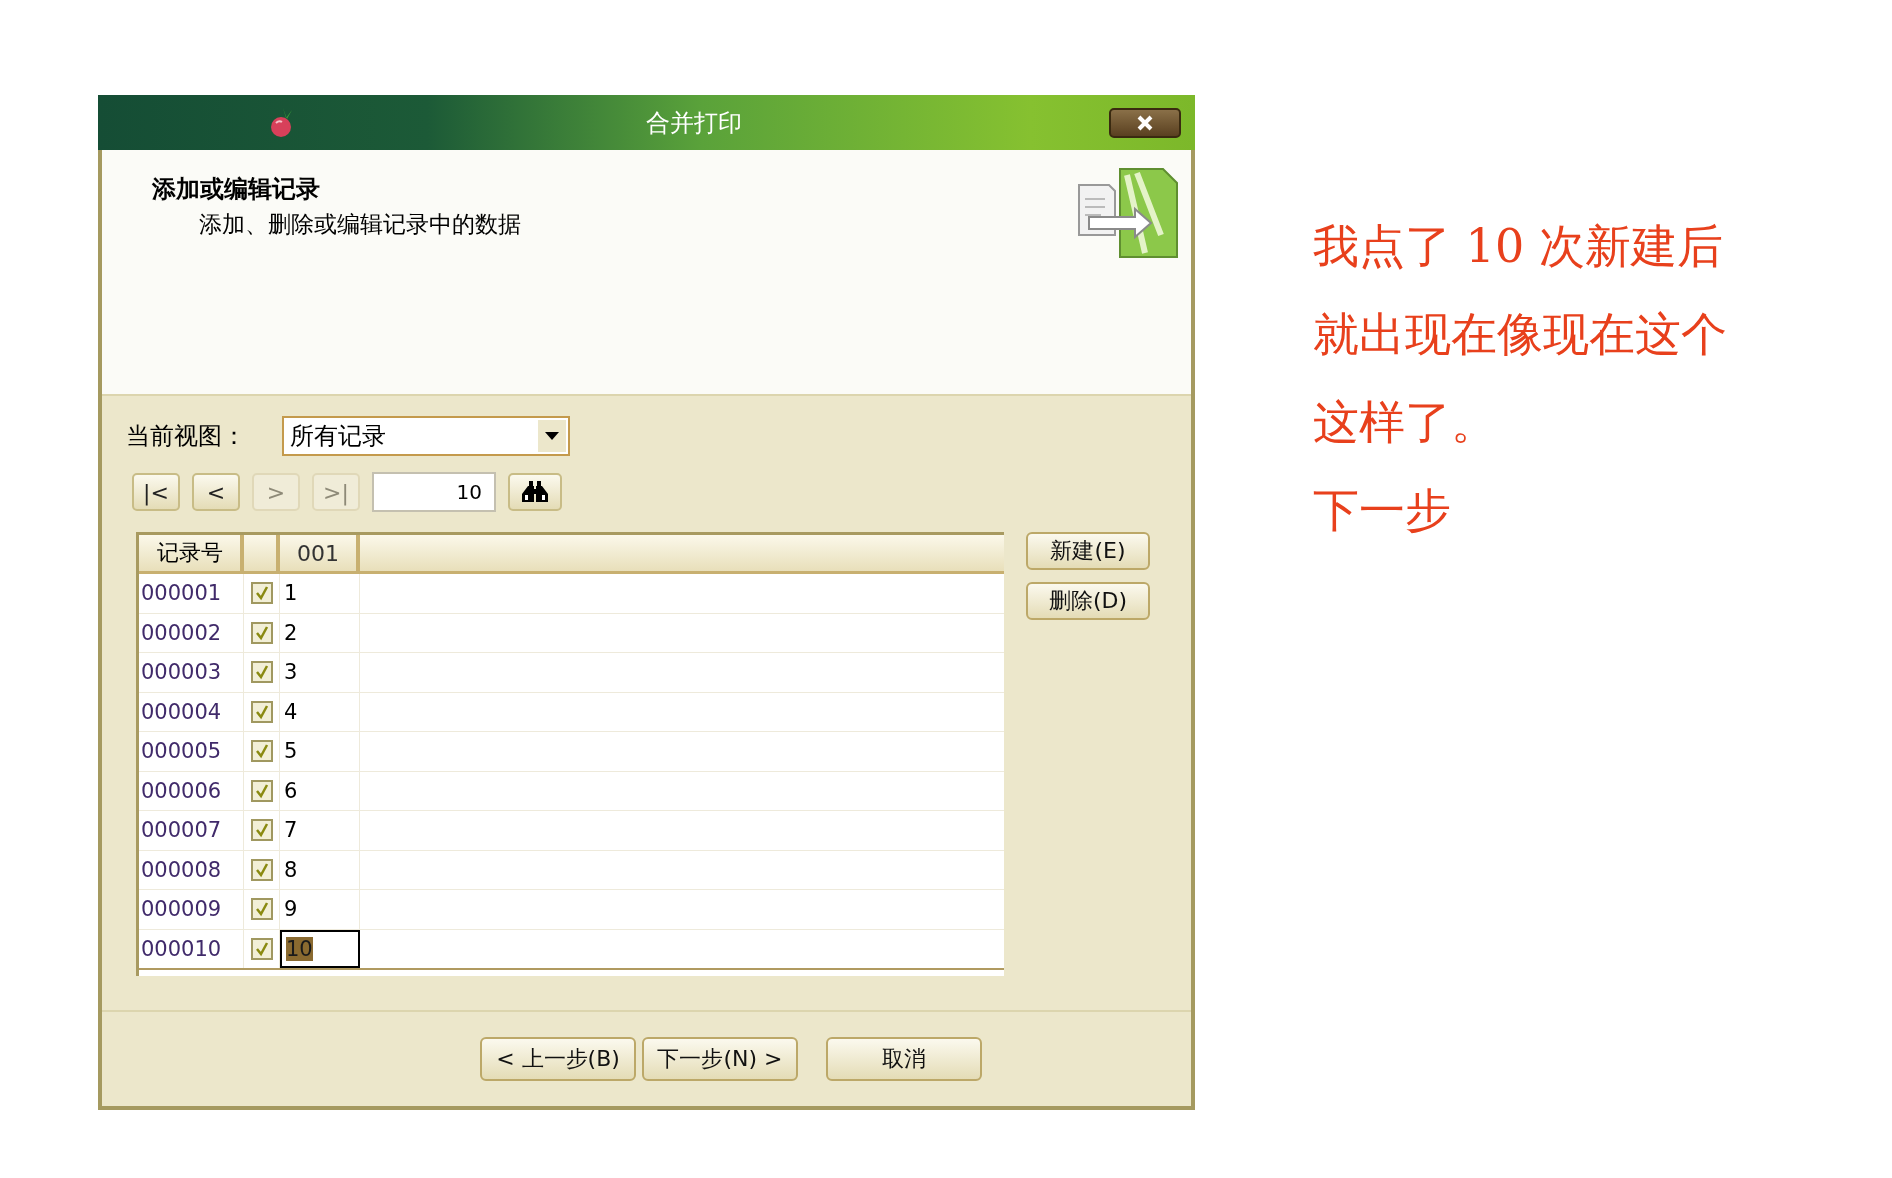 This screenshot has width=1892, height=1178. Describe the element at coordinates (186, 436) in the screenshot. I see `view-label: 当前视图：` at that location.